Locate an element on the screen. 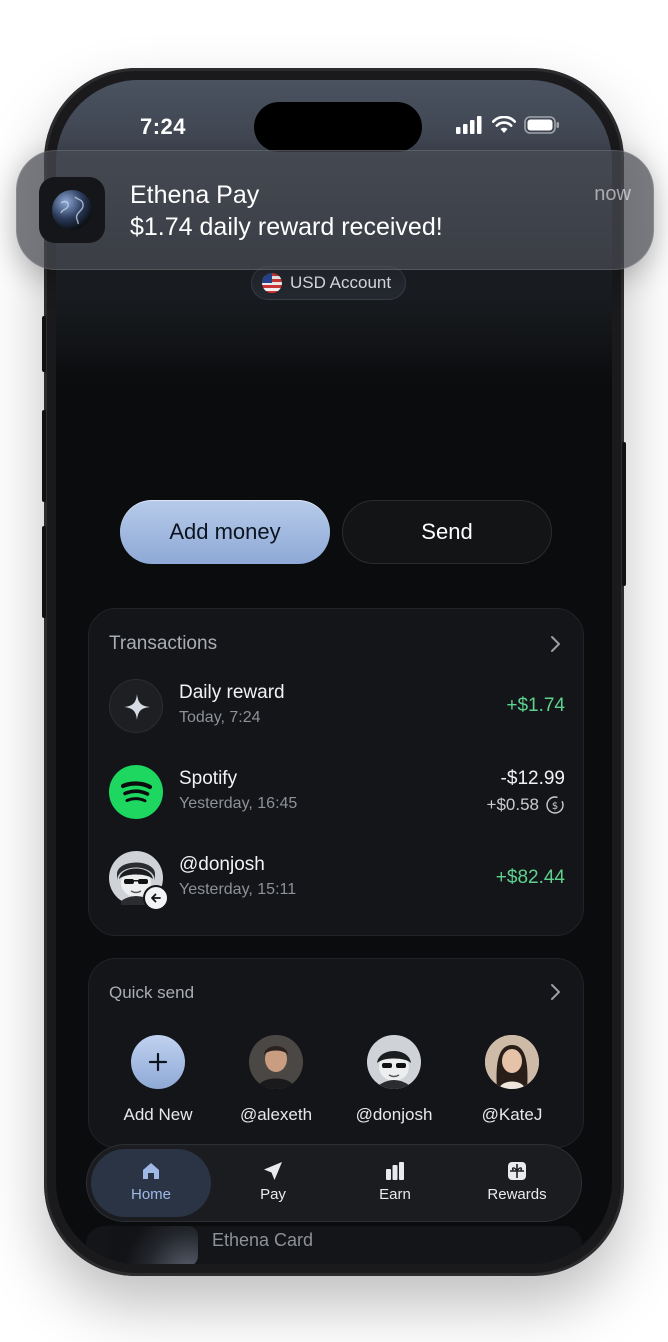 Image resolution: width=668 pixels, height=1342 pixels. status-bar: 7:24 is located at coordinates (334, 127).